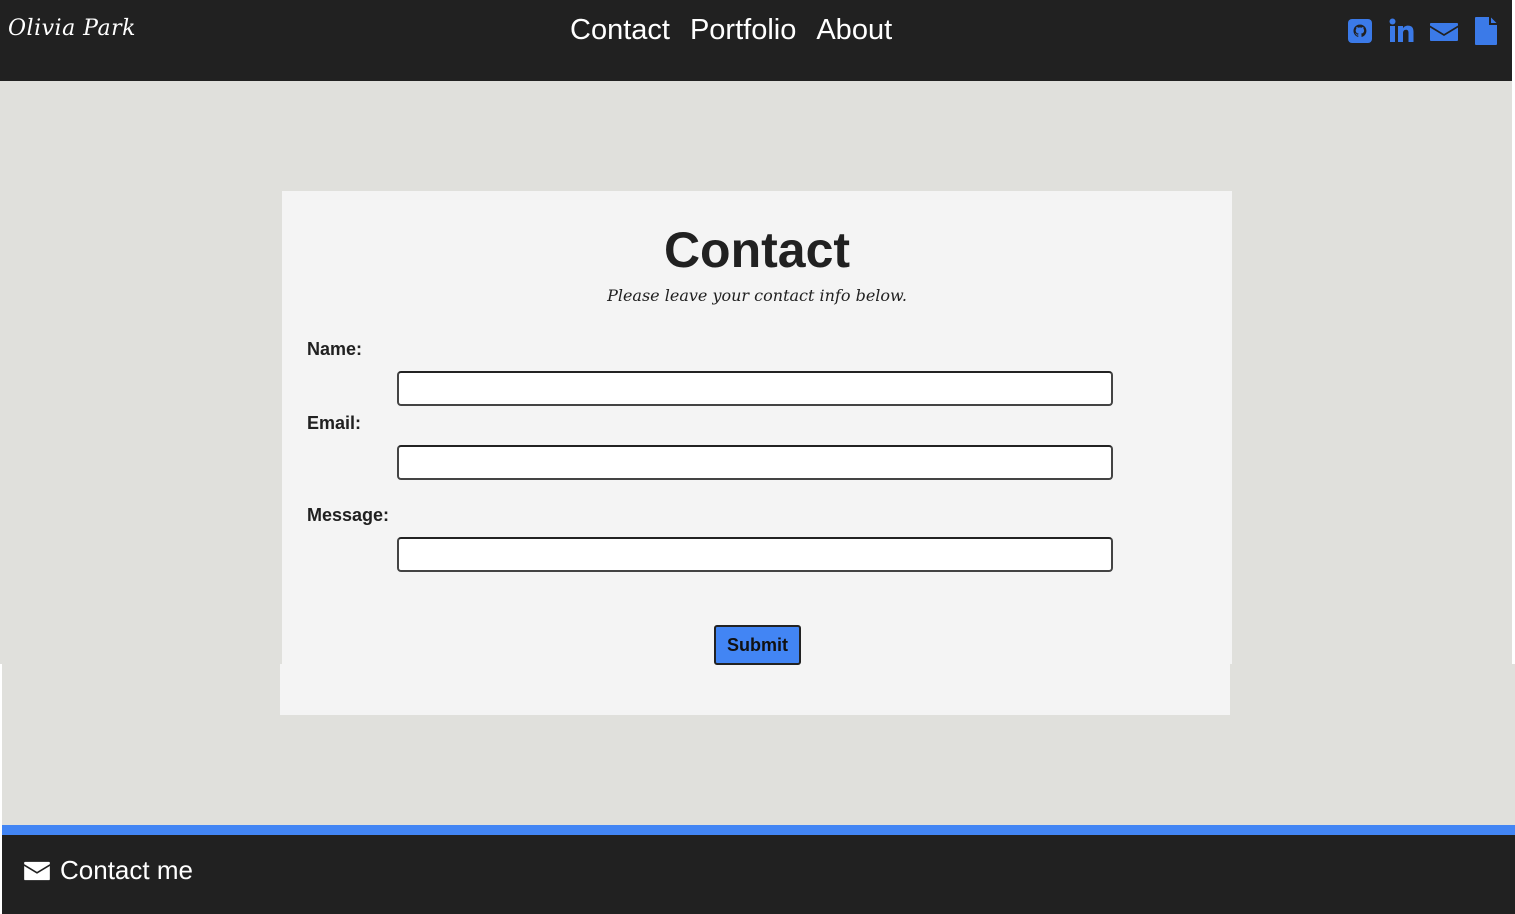  I want to click on document-icon, so click(1486, 31).